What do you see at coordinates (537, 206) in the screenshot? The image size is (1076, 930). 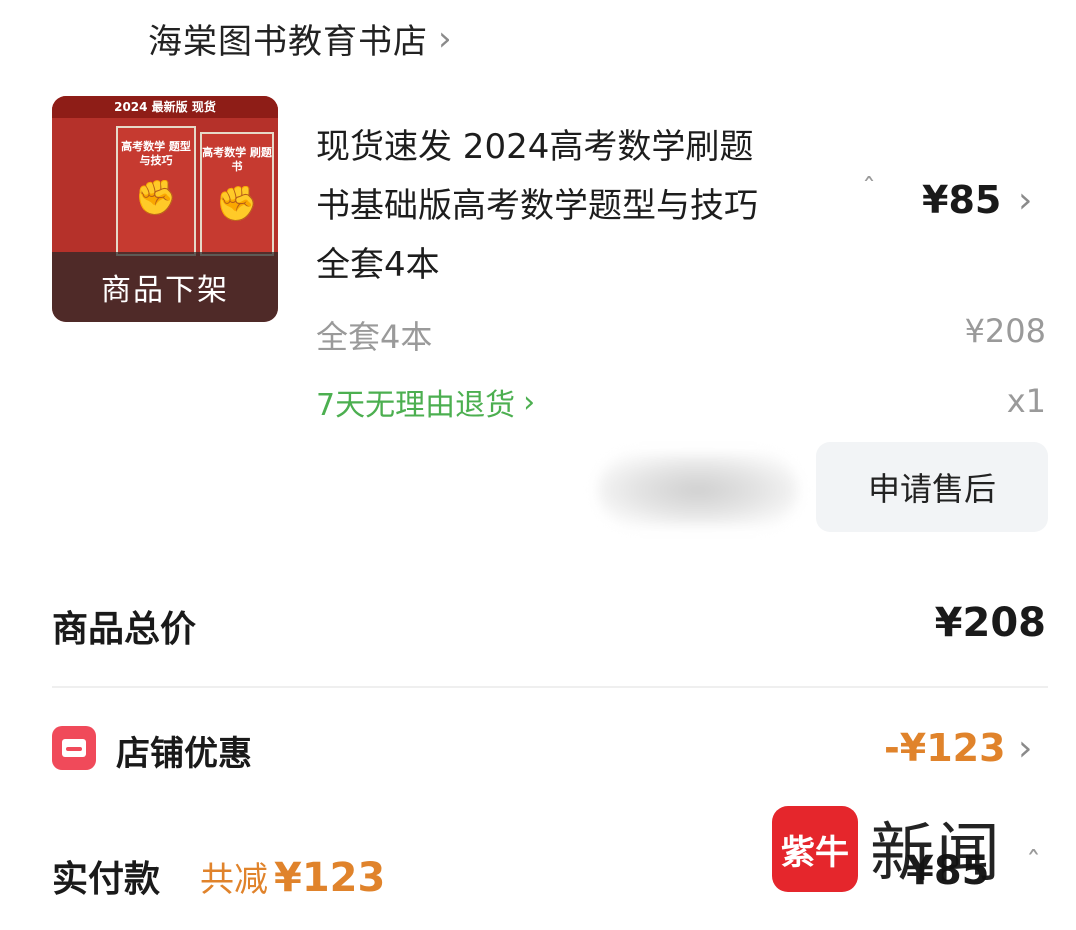 I see `product-title-line: 书基础版高考数学题型与技巧` at bounding box center [537, 206].